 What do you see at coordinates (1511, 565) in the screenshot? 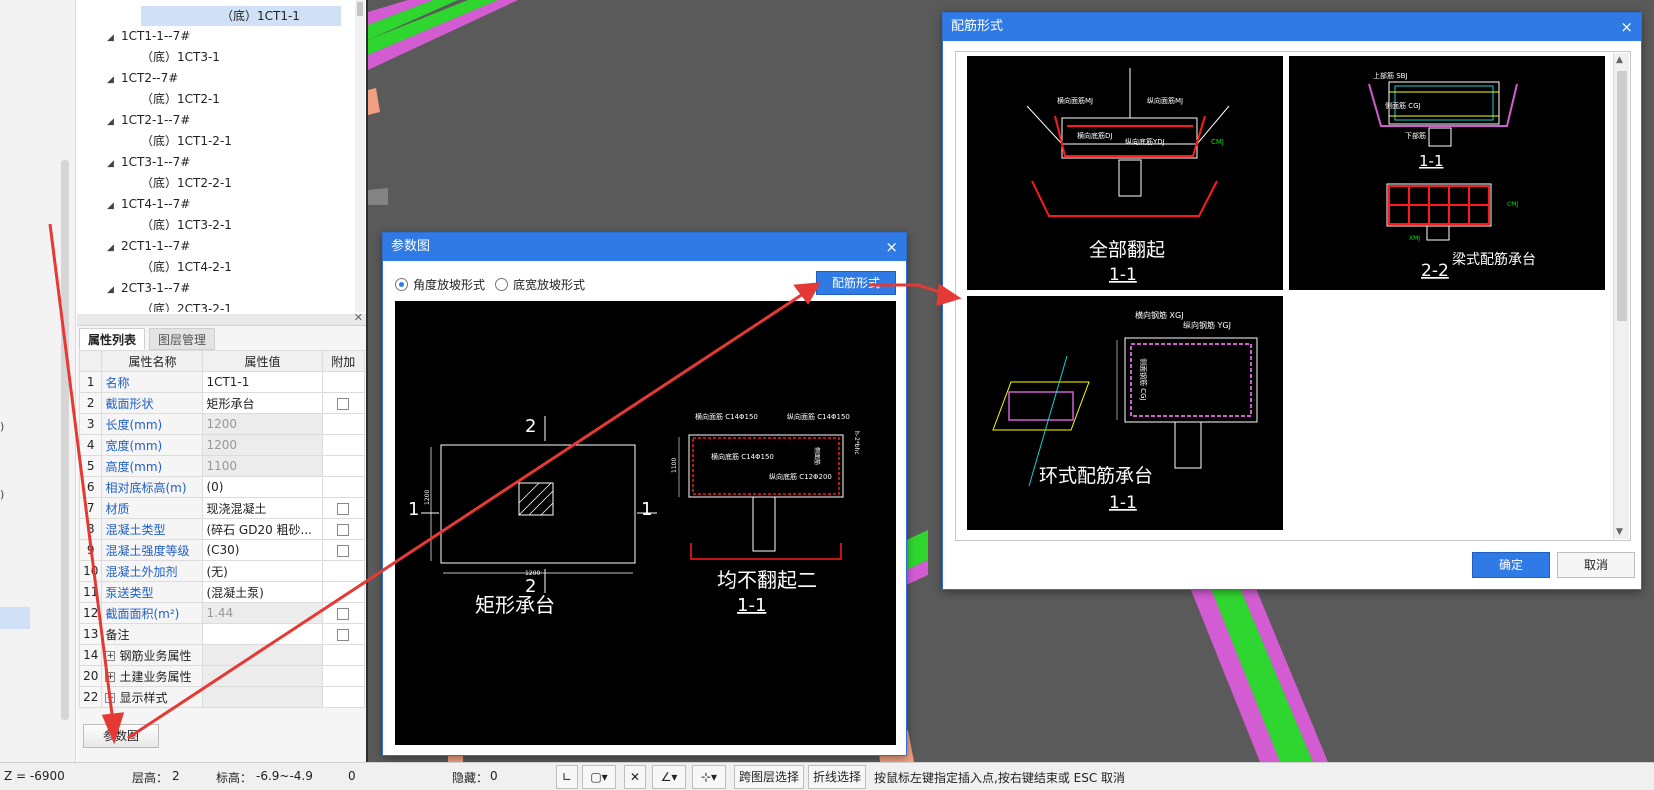
I see `ok-button: 确定` at bounding box center [1511, 565].